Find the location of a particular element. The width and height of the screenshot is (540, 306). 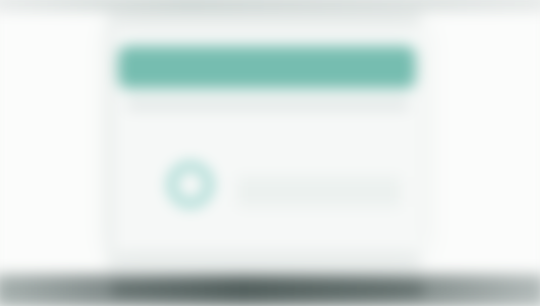

spinner-icon is located at coordinates (190, 185).